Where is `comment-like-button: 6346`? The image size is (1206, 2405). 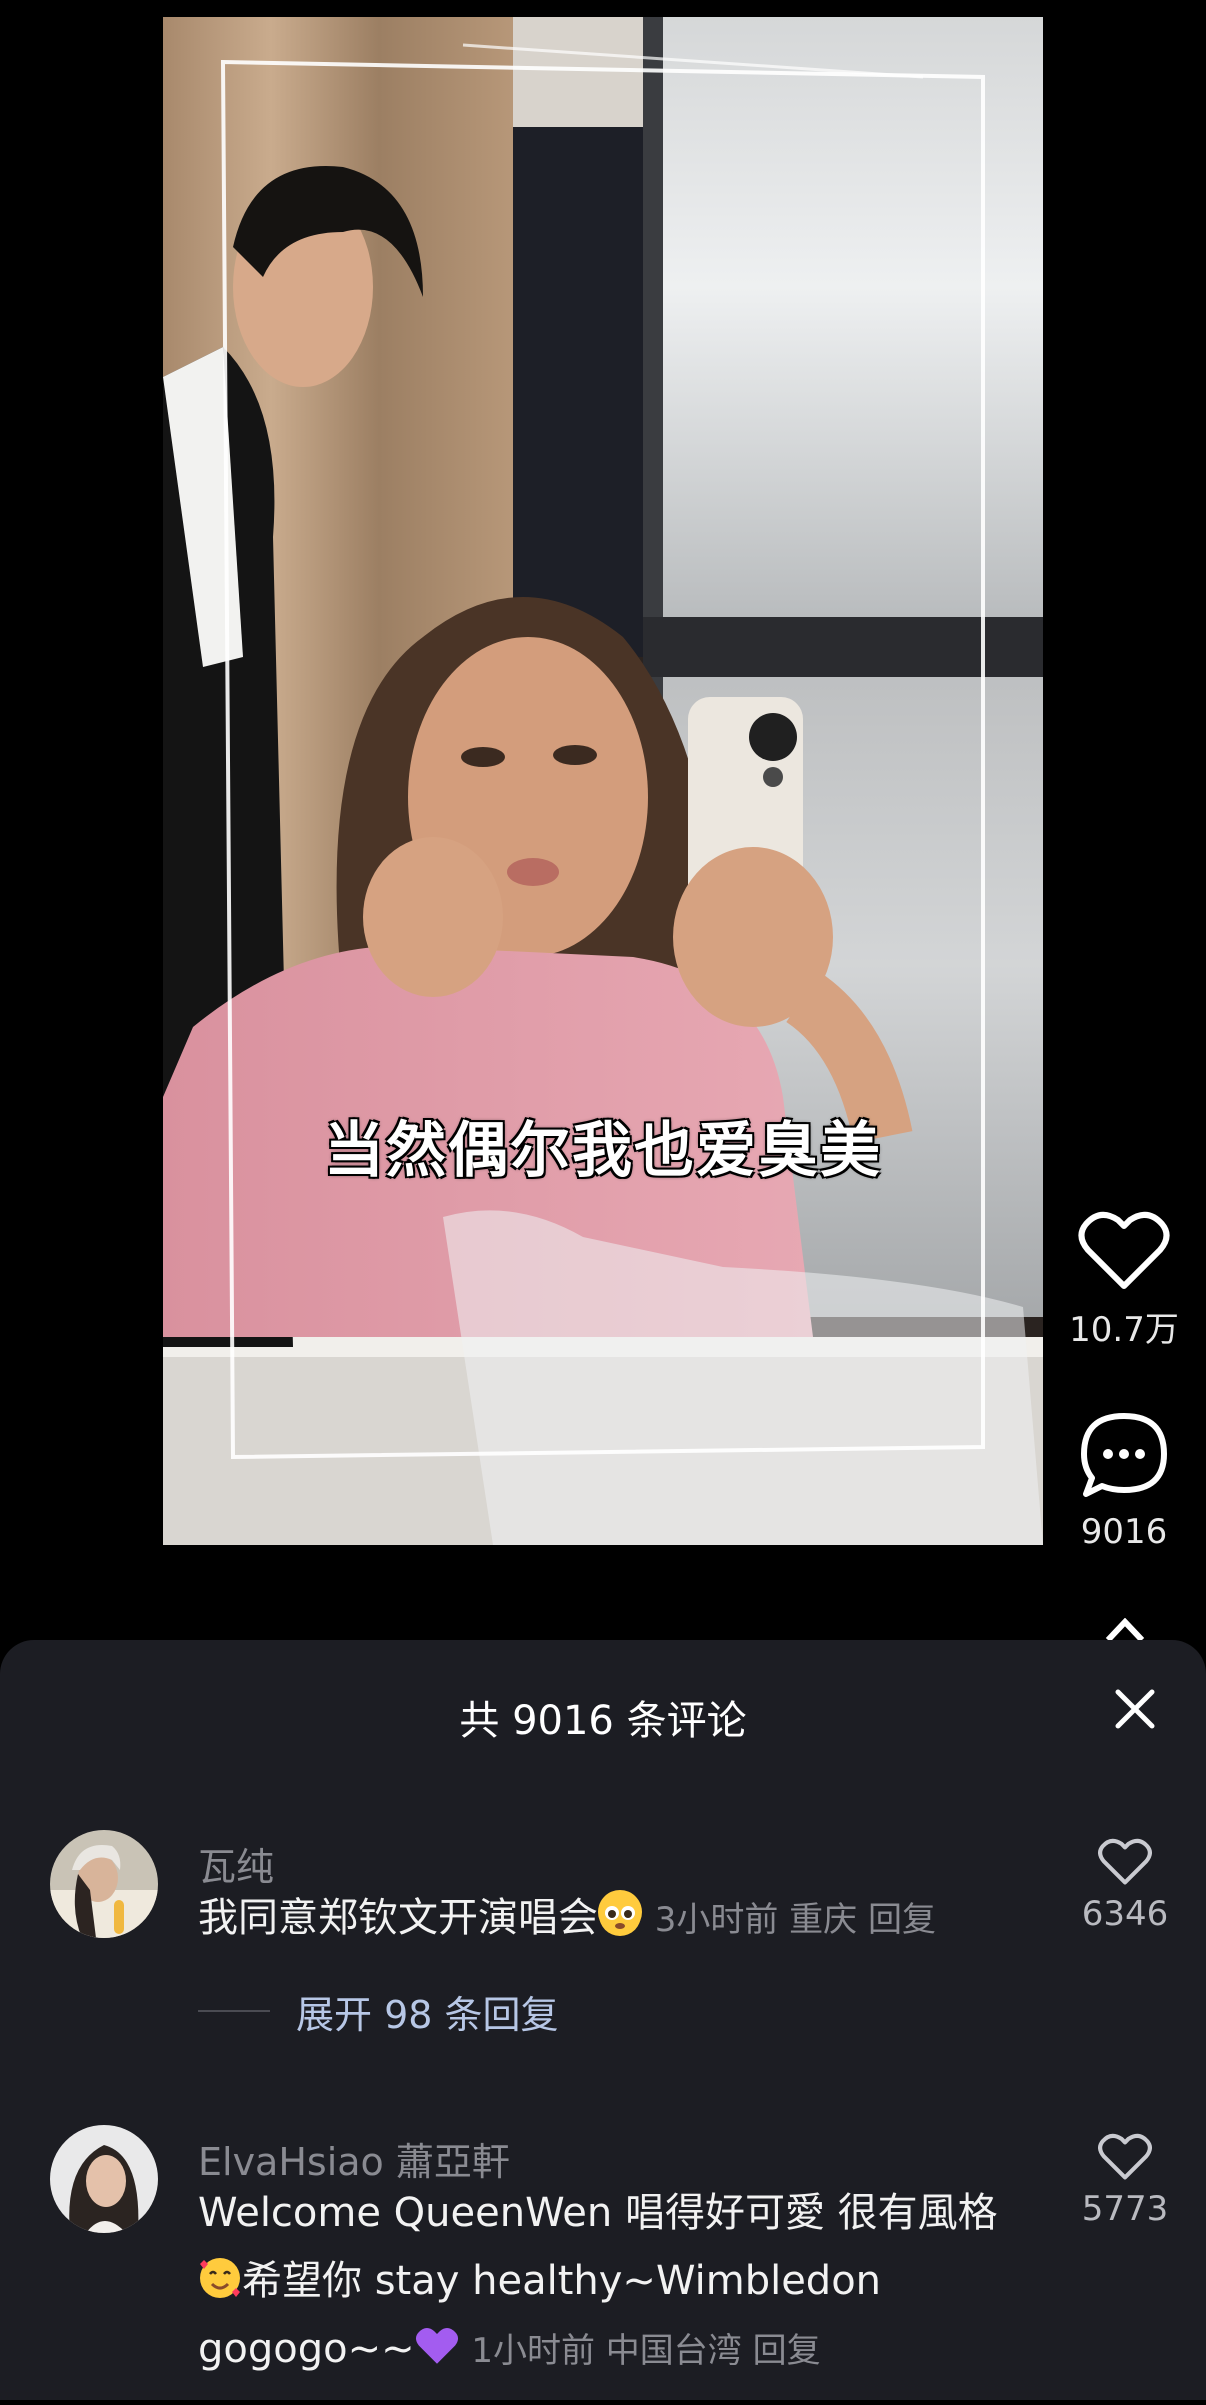
comment-like-button: 6346 is located at coordinates (1125, 1886).